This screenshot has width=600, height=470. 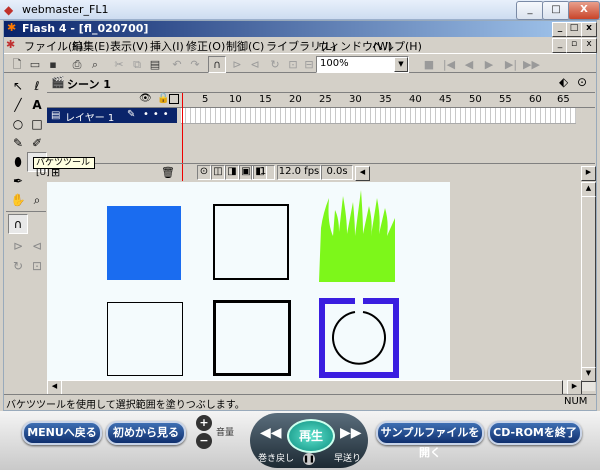 I want to click on pasteboard, so click(x=515, y=281).